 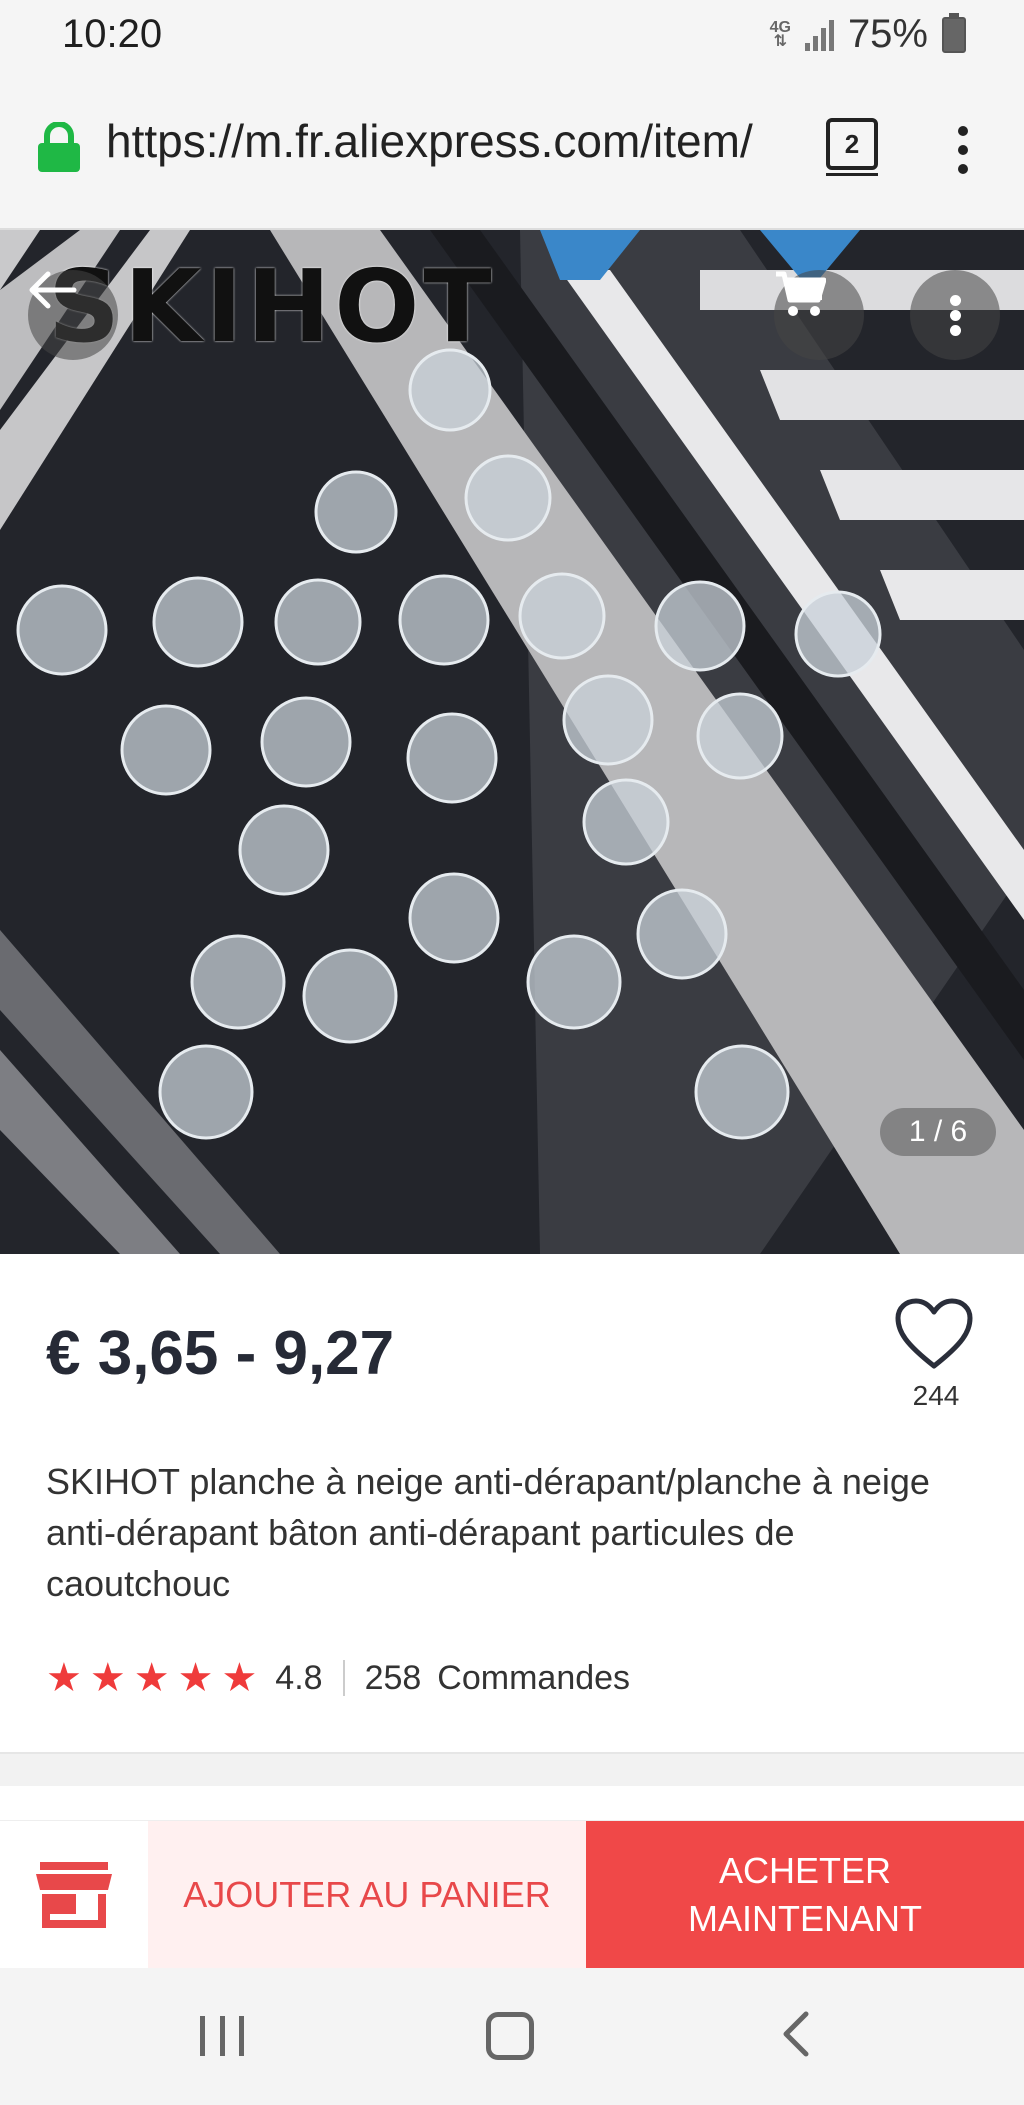 I want to click on wishlist-button, so click(x=934, y=1336).